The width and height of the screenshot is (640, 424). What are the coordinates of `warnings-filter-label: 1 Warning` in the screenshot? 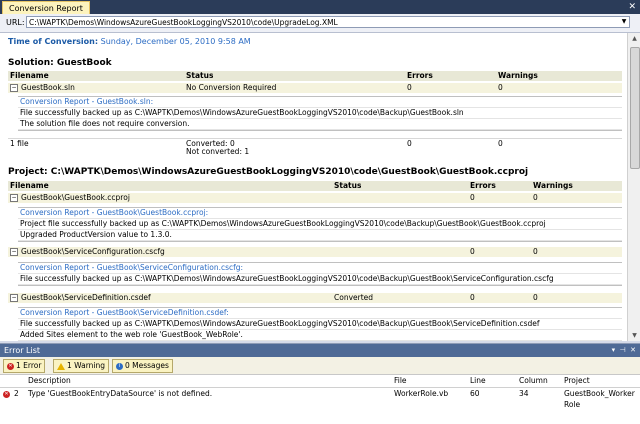 It's located at (86, 365).